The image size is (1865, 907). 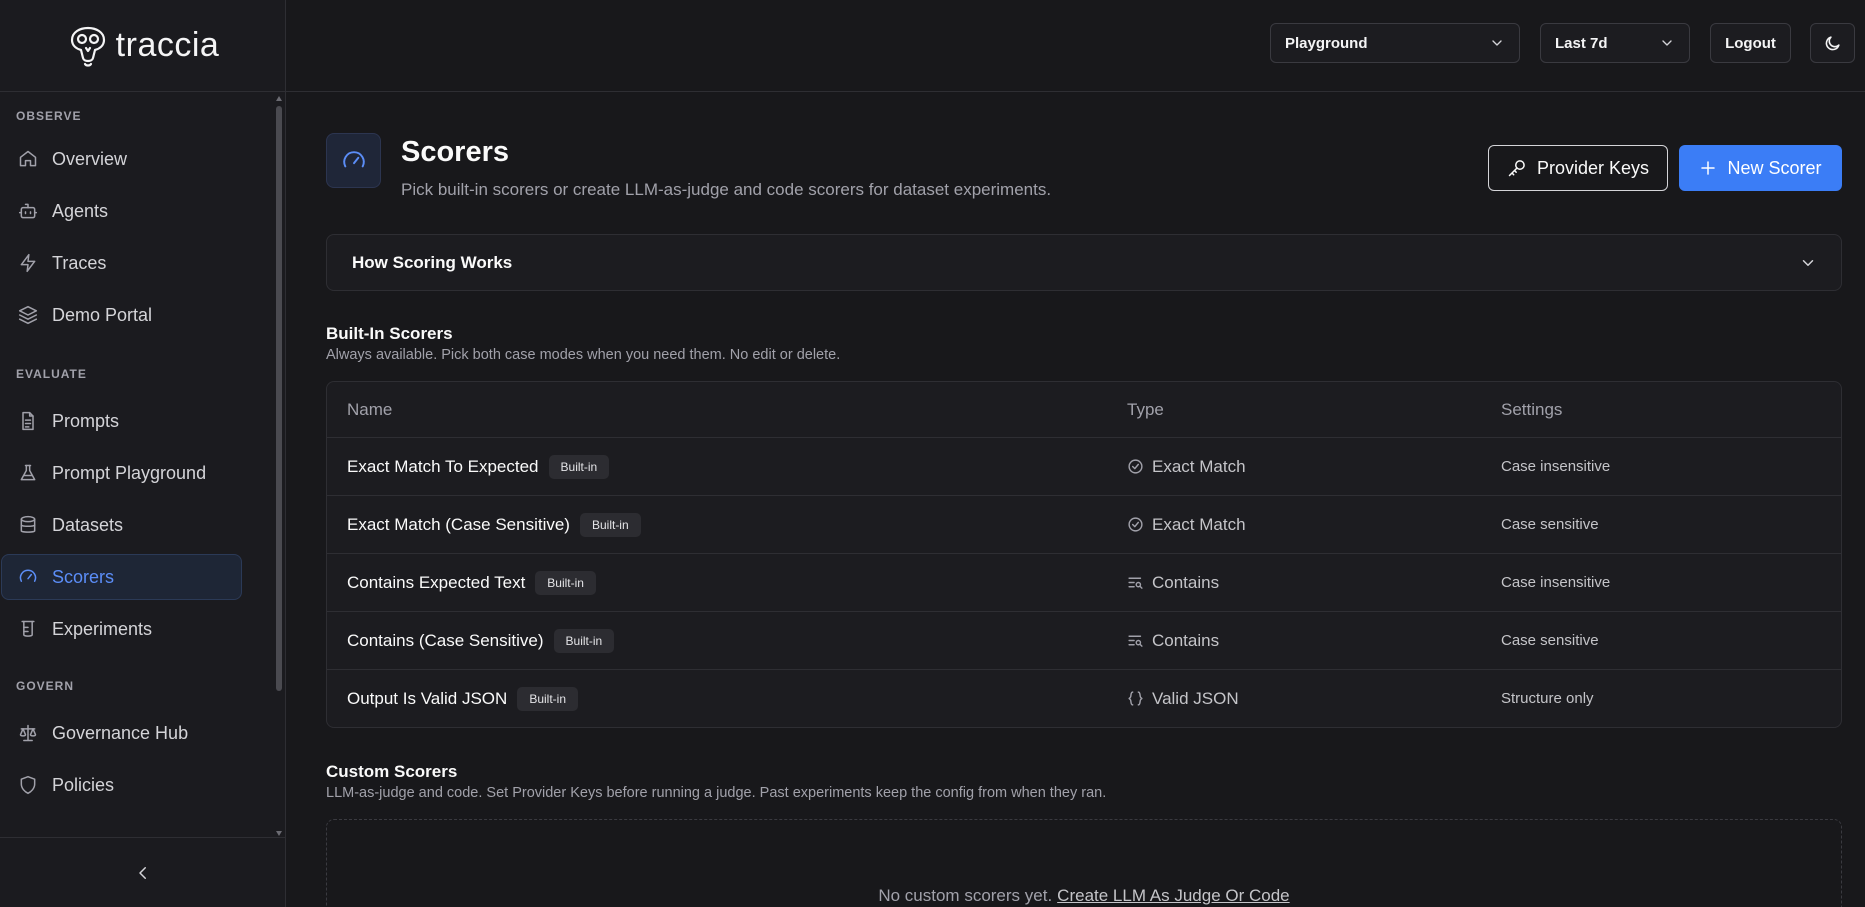 What do you see at coordinates (458, 524) in the screenshot?
I see `scorer-name: Exact Match (Case Sensitive)` at bounding box center [458, 524].